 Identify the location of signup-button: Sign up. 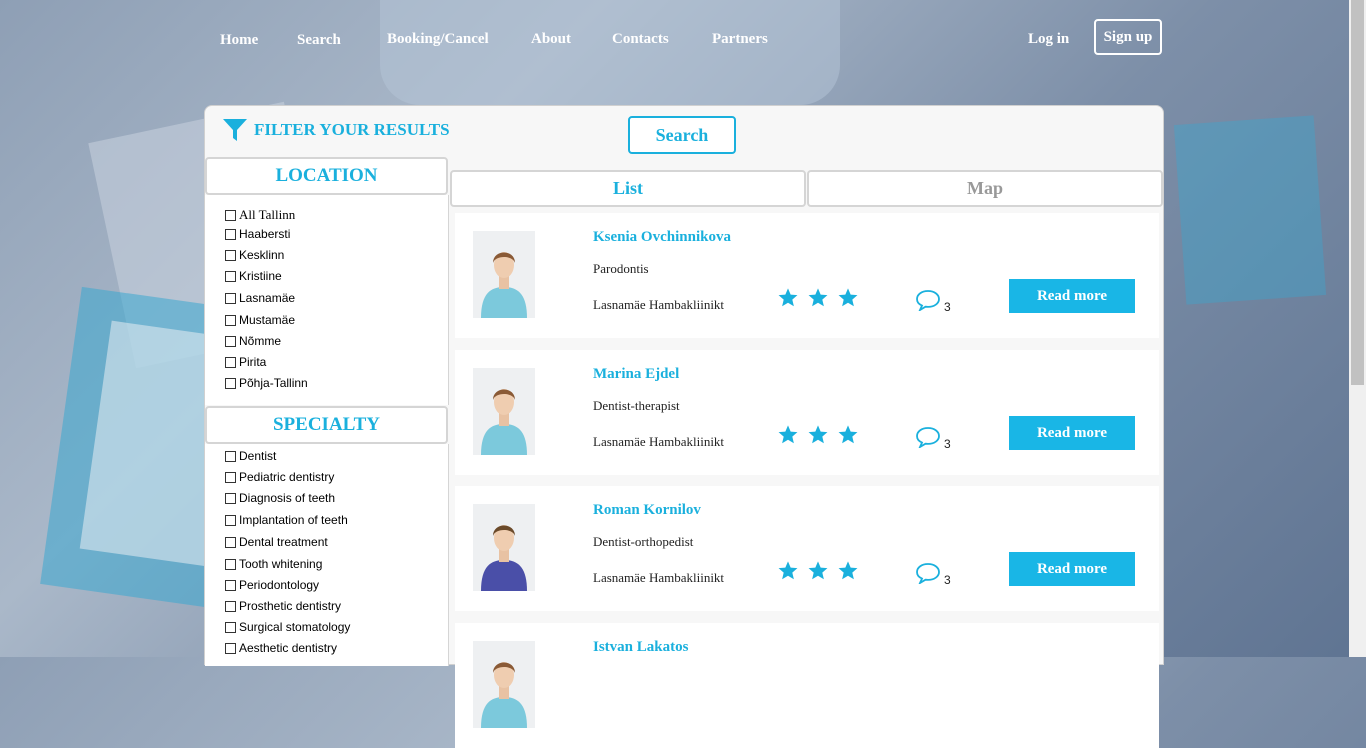
(1128, 37).